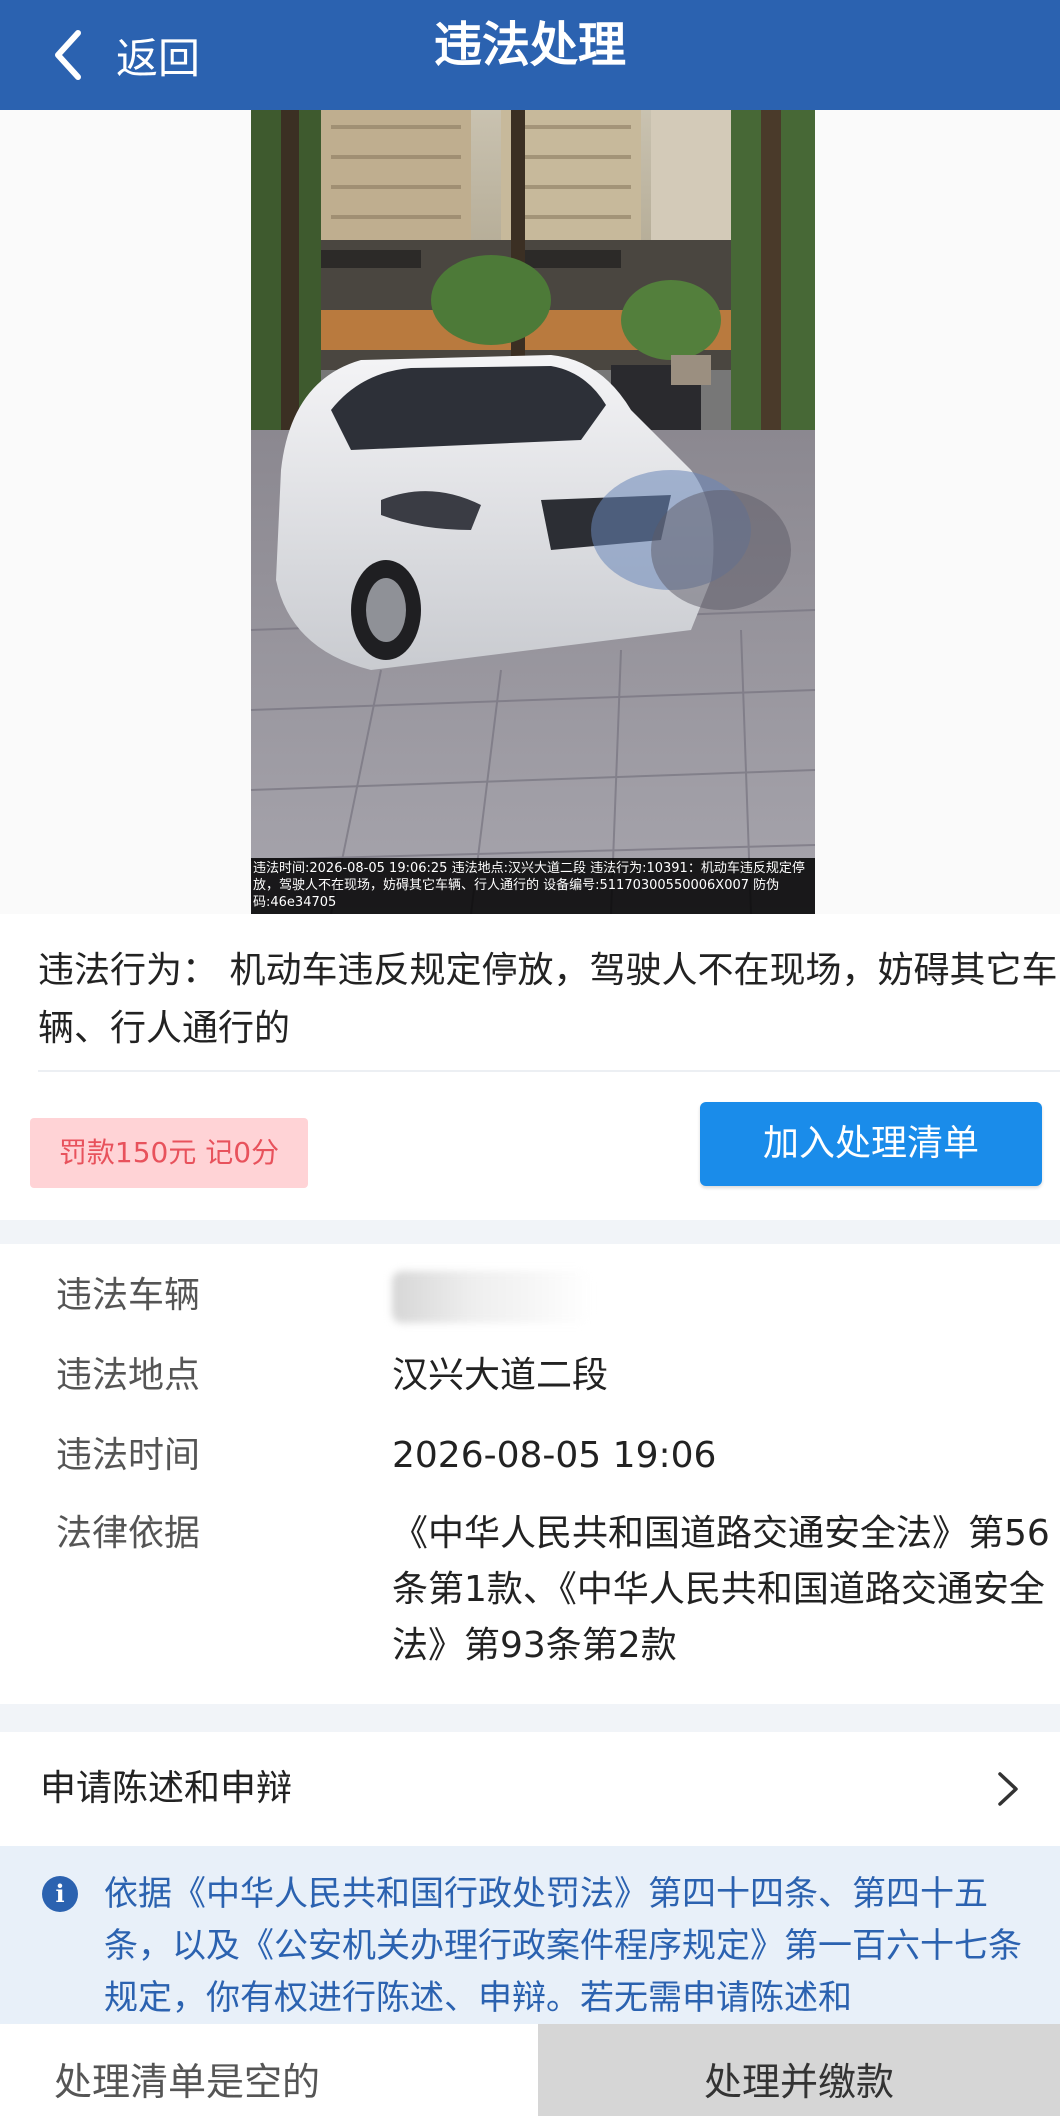 This screenshot has height=2116, width=1060. What do you see at coordinates (128, 1375) in the screenshot?
I see `location-label: 违法地点` at bounding box center [128, 1375].